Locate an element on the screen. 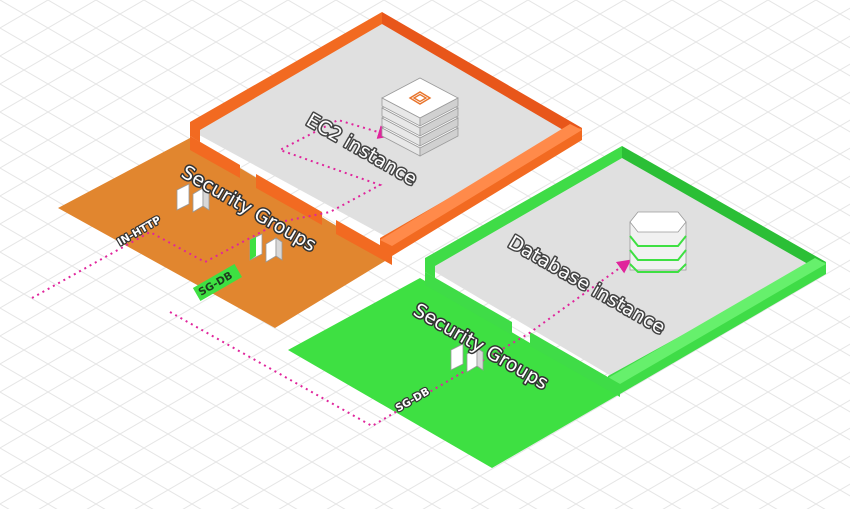 Image resolution: width=850 pixels, height=509 pixels. database-cylinder-icon is located at coordinates (658, 242).